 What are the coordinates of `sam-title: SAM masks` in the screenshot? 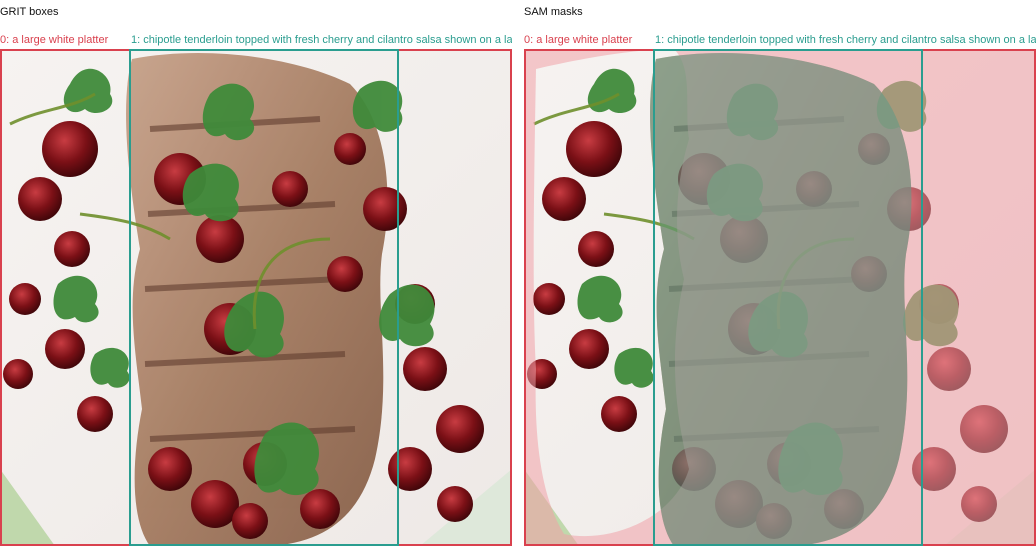 It's located at (553, 12).